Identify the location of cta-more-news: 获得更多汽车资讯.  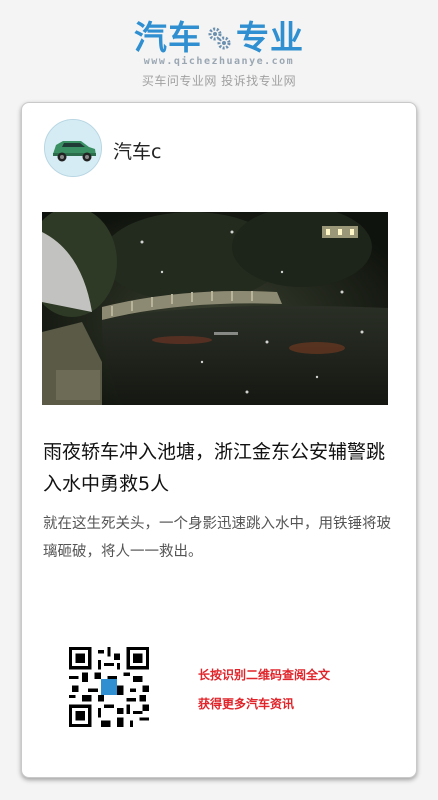
(246, 704).